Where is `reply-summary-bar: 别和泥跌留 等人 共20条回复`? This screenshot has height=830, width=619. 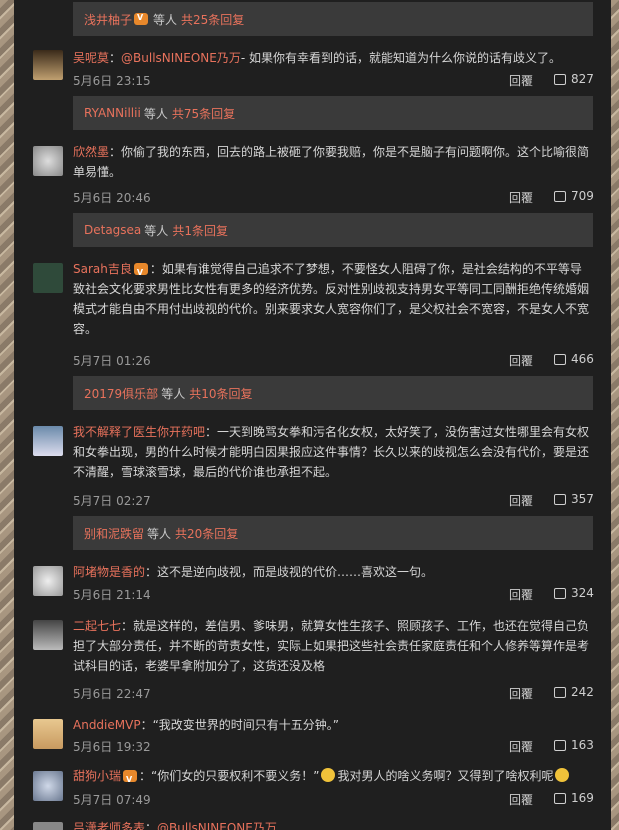
reply-summary-bar: 别和泥跌留 等人 共20条回复 is located at coordinates (333, 533).